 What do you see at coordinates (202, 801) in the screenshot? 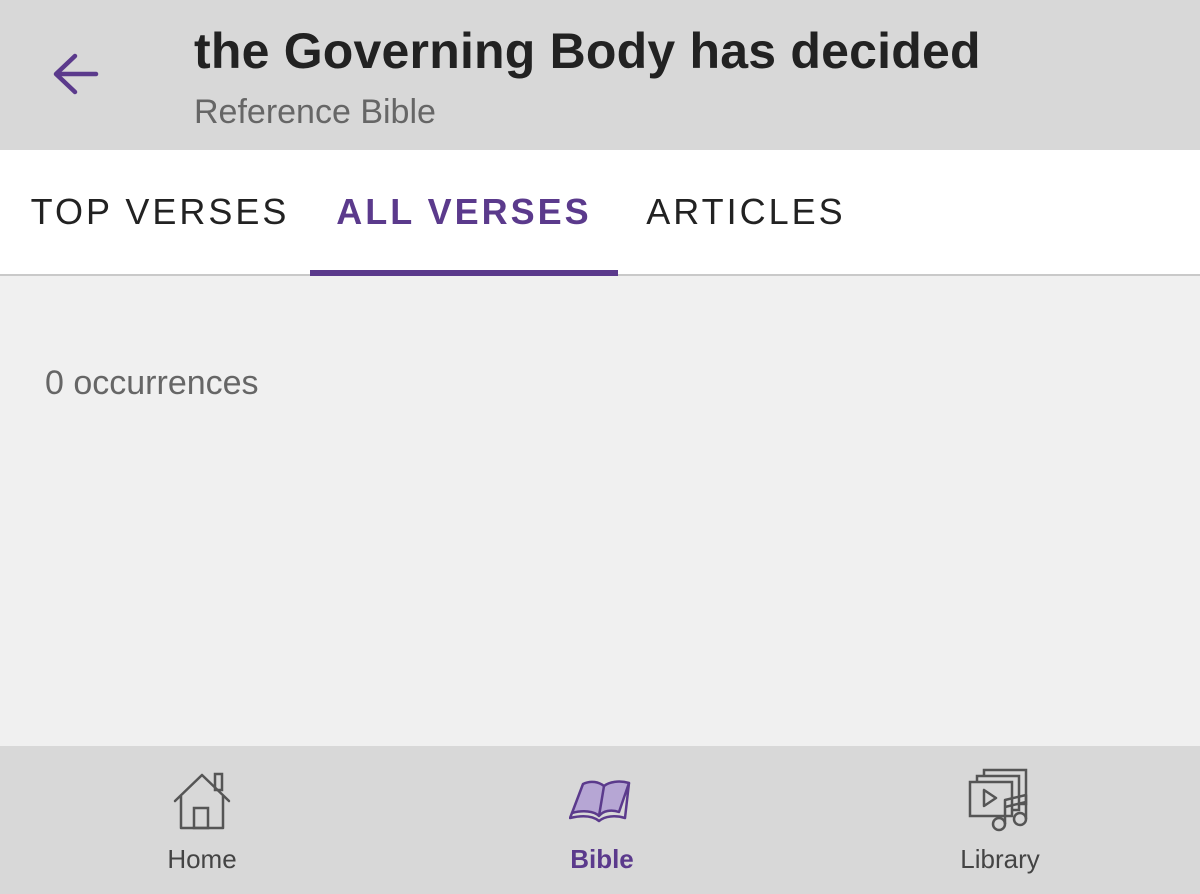
I see `home-icon` at bounding box center [202, 801].